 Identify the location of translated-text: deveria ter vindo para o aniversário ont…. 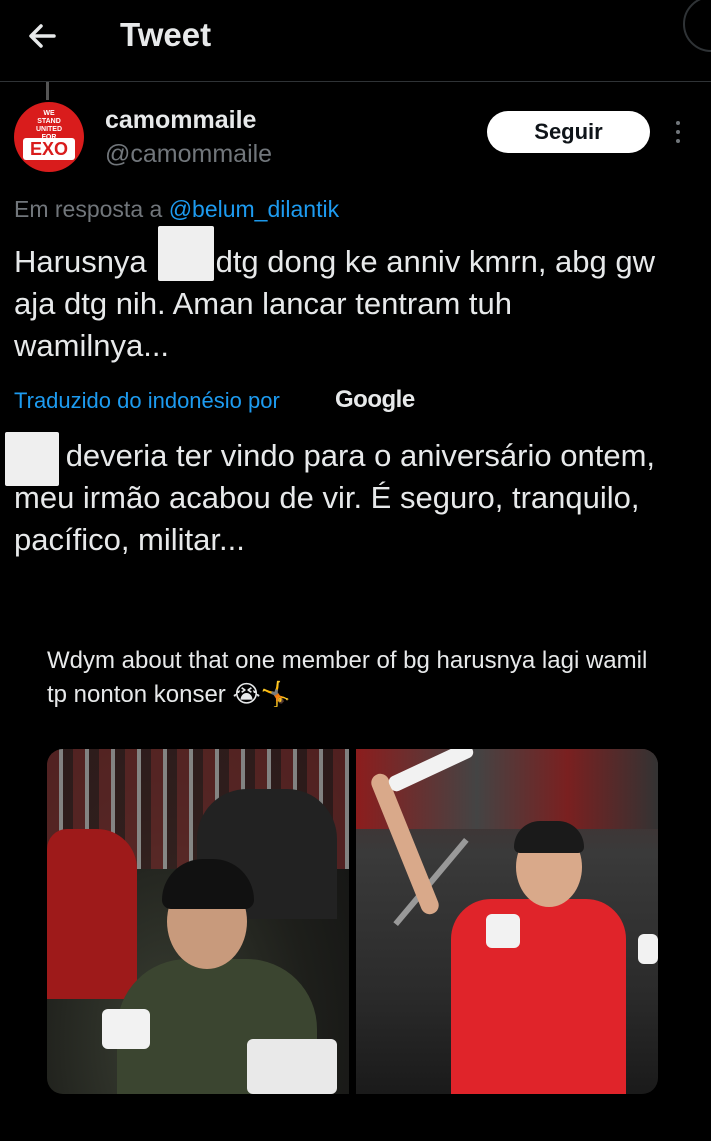
(335, 497).